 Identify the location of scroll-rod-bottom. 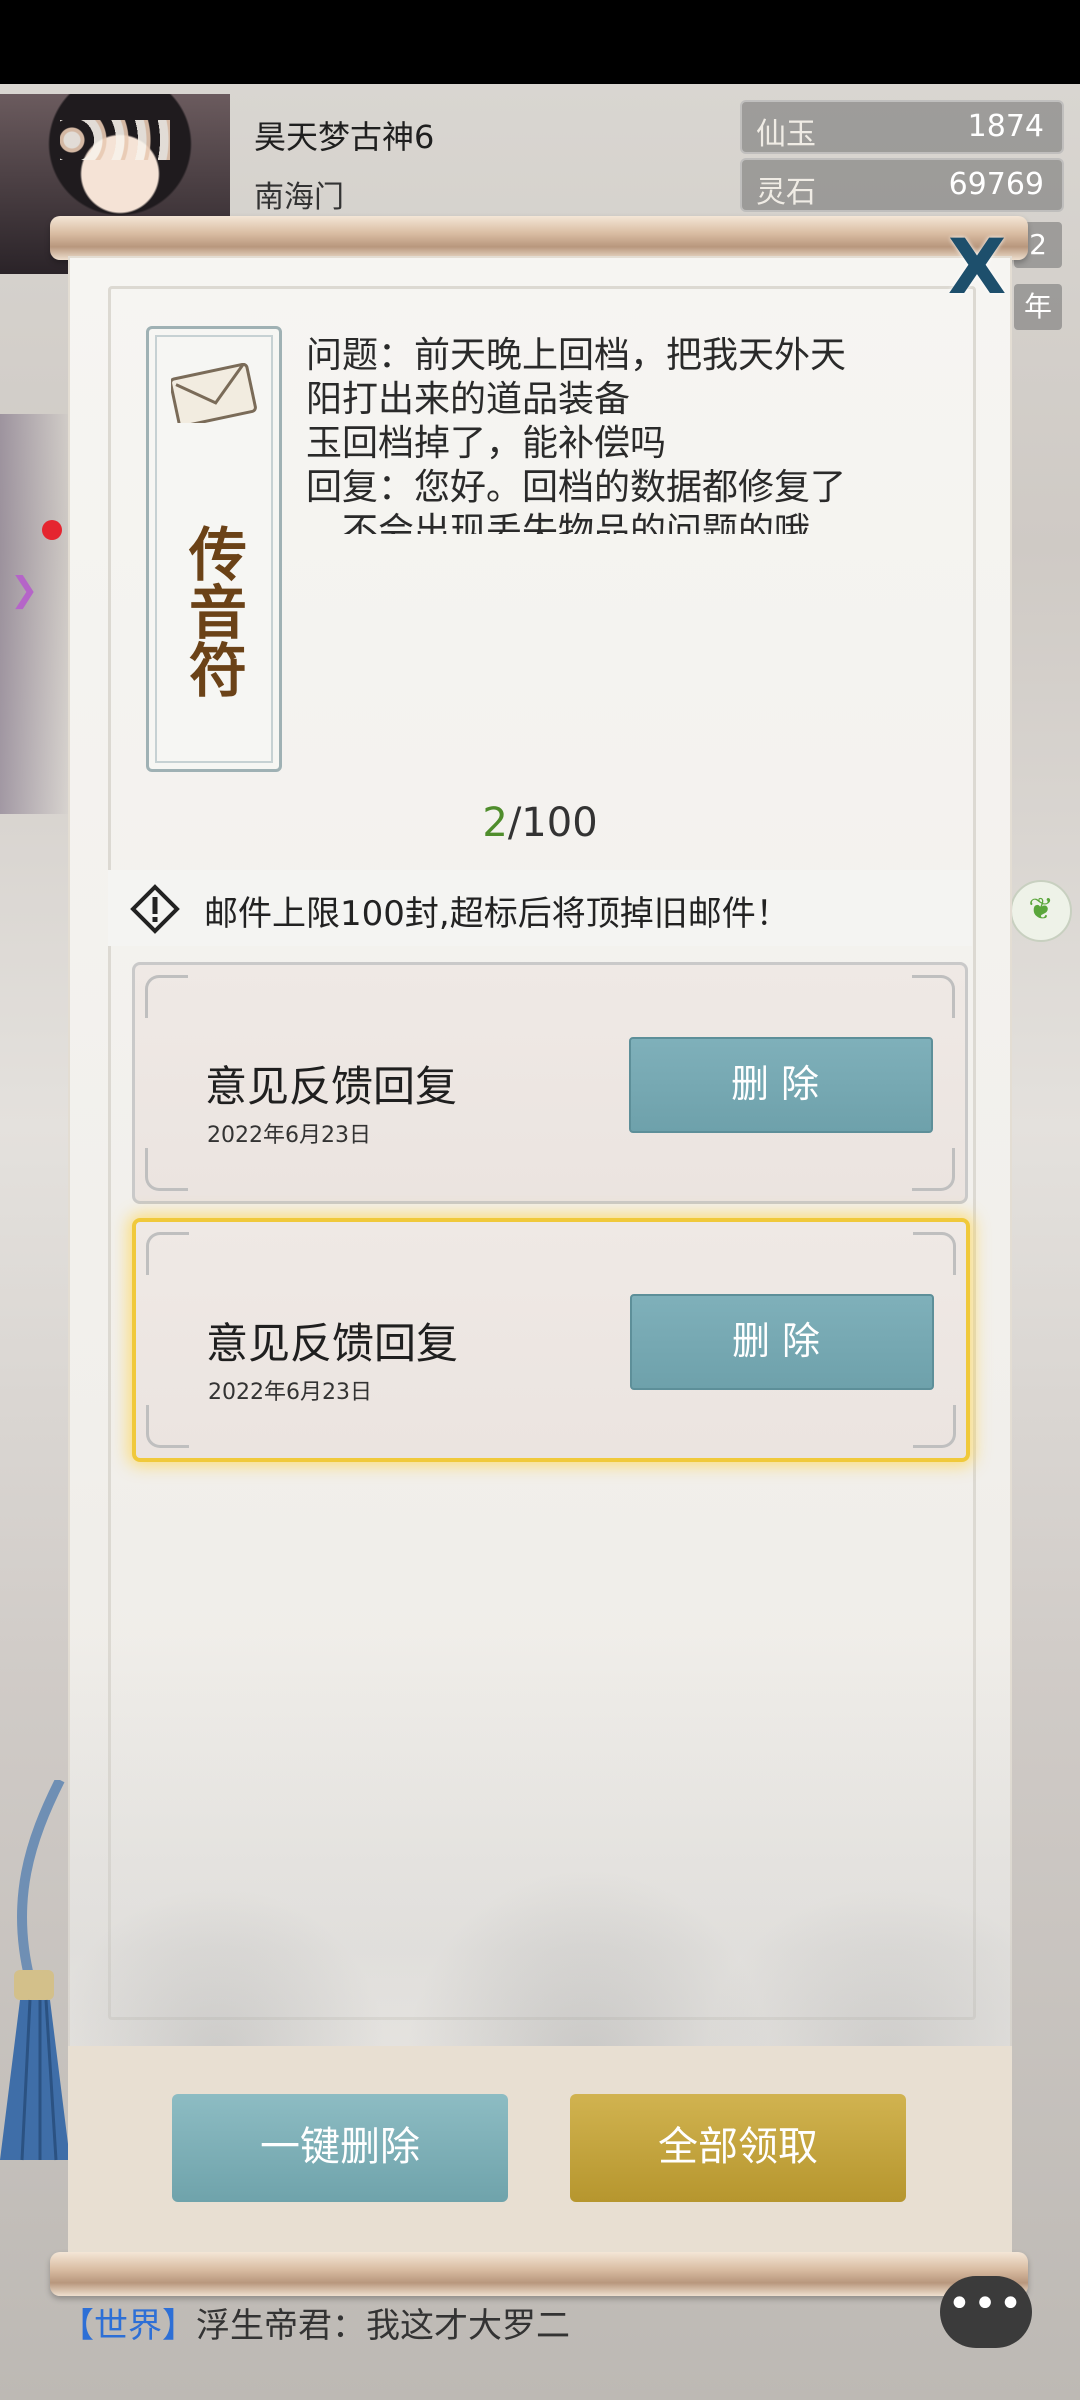
(539, 2274).